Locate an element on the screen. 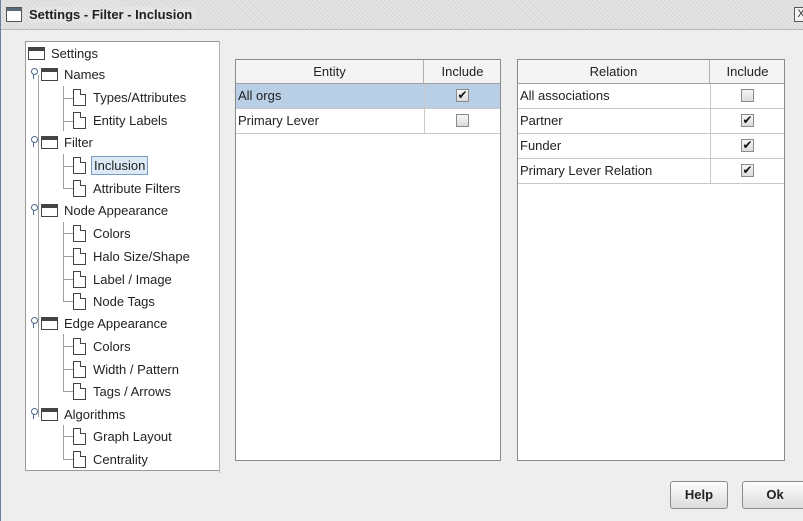 Image resolution: width=803 pixels, height=521 pixels. tree-node-inclusion: Inclusion is located at coordinates (111, 165).